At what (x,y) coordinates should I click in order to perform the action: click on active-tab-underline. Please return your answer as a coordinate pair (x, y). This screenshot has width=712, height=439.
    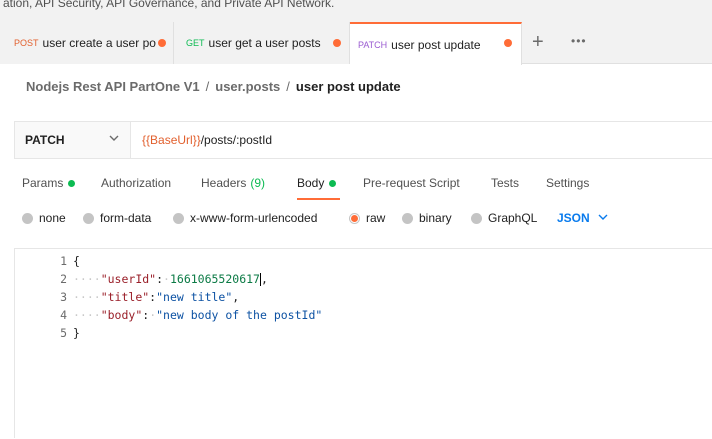
    Looking at the image, I should click on (318, 199).